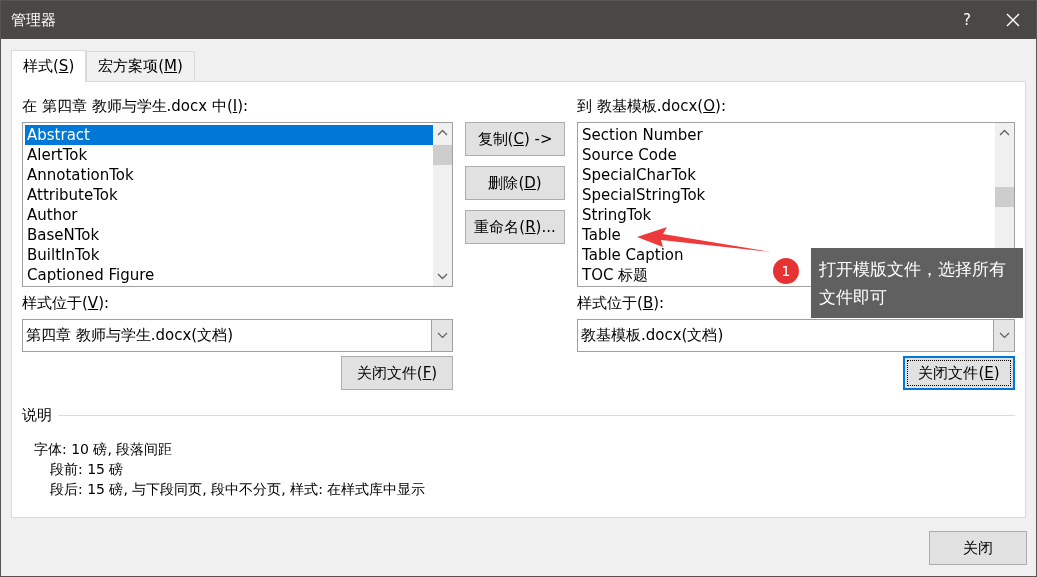  What do you see at coordinates (652, 106) in the screenshot?
I see `list-label: 到 教基模板.docx(O):` at bounding box center [652, 106].